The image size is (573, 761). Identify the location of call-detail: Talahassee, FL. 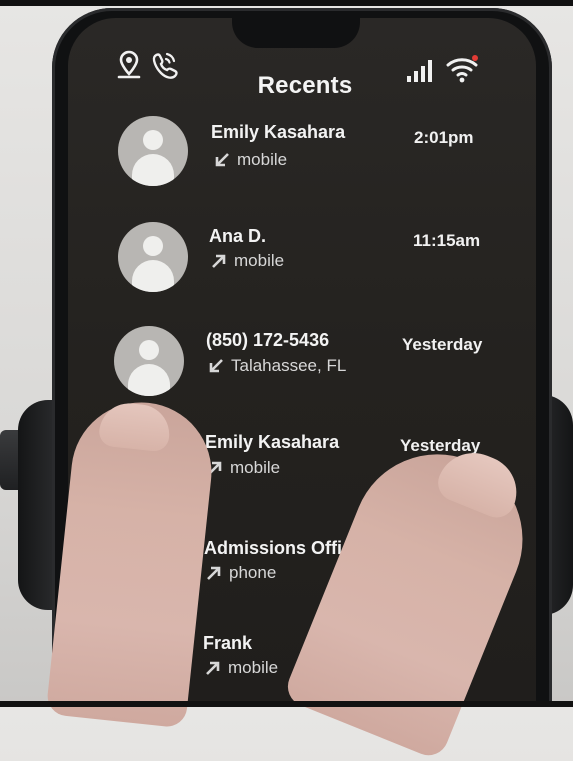
(276, 366).